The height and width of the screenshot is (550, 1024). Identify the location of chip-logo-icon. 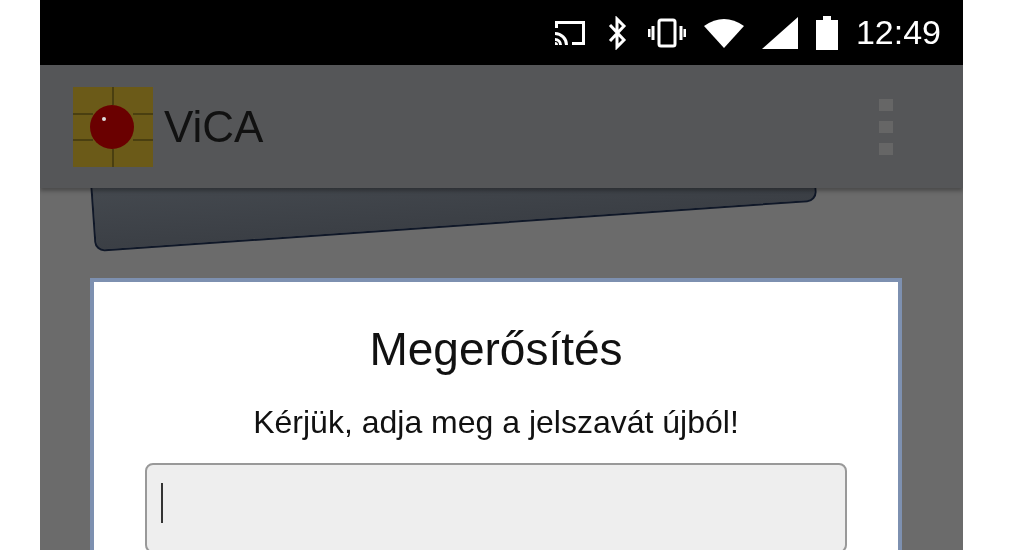
(113, 126).